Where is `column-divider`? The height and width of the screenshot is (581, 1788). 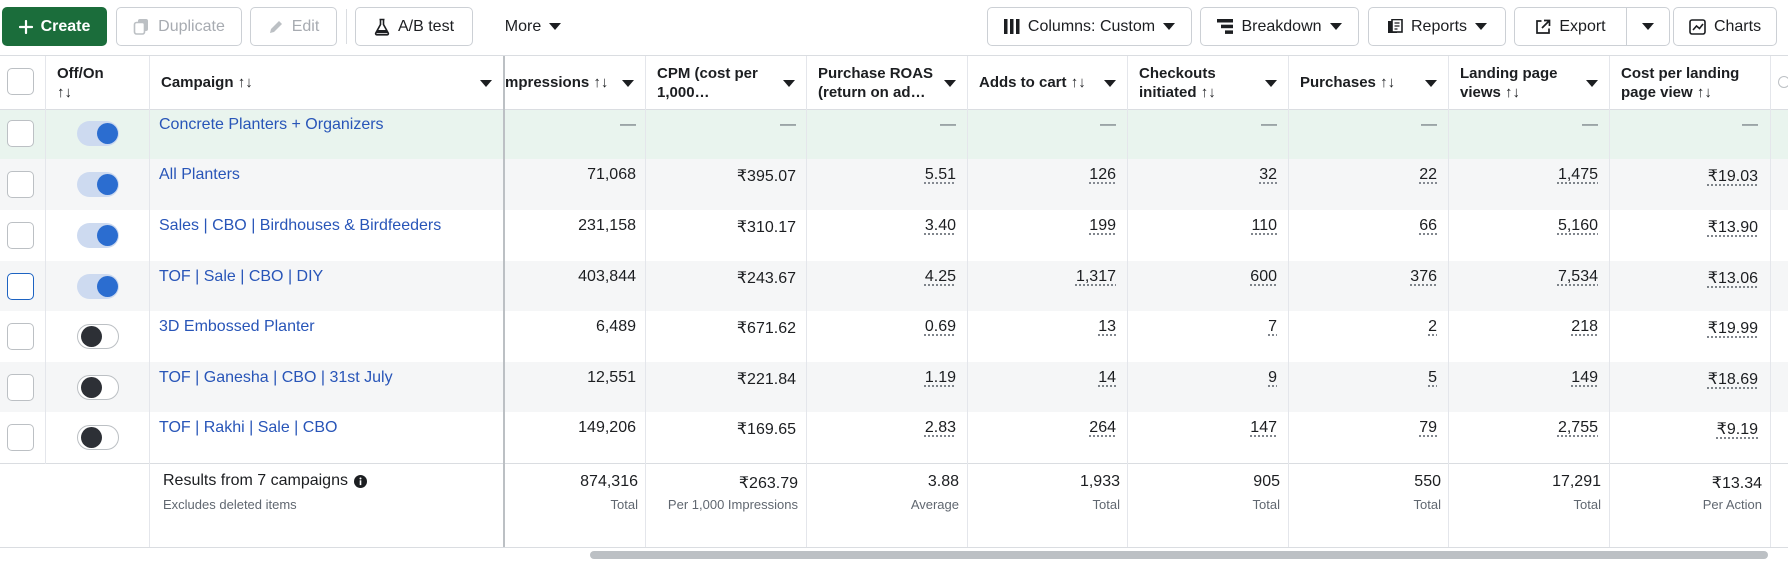 column-divider is located at coordinates (45, 260).